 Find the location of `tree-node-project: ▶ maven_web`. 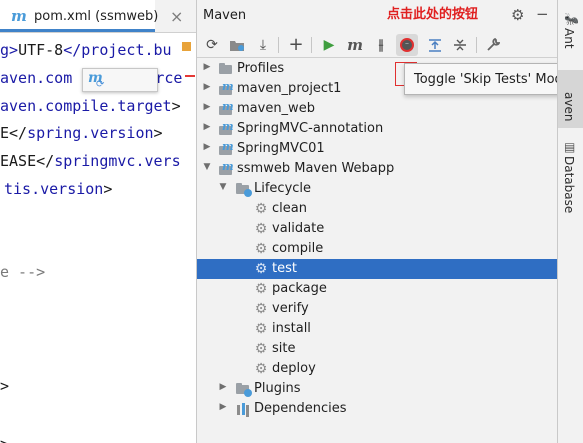

tree-node-project: ▶ maven_web is located at coordinates (377, 109).